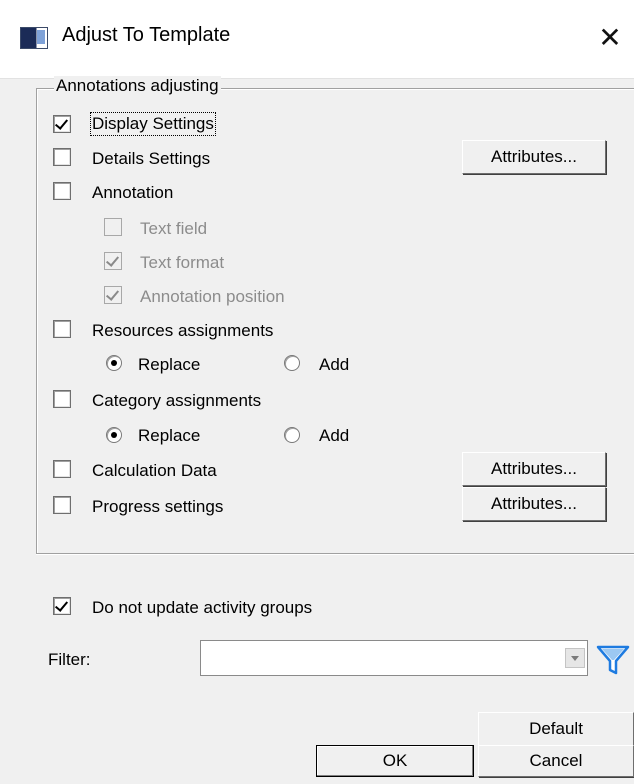 This screenshot has height=784, width=634. What do you see at coordinates (182, 262) in the screenshot?
I see `text-format-label: Text format` at bounding box center [182, 262].